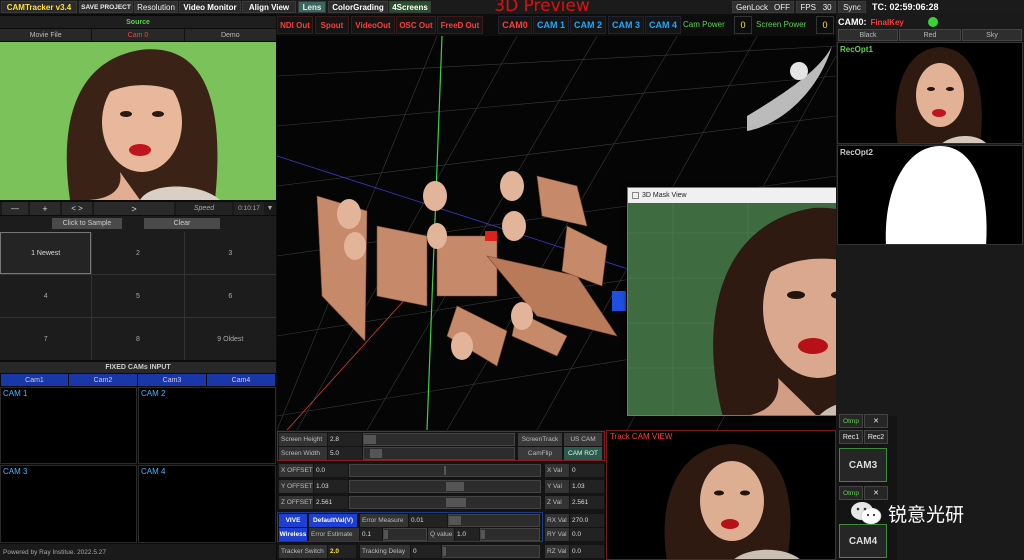 The width and height of the screenshot is (1024, 560). What do you see at coordinates (851, 437) in the screenshot?
I see `rec1-button: Rec1` at bounding box center [851, 437].